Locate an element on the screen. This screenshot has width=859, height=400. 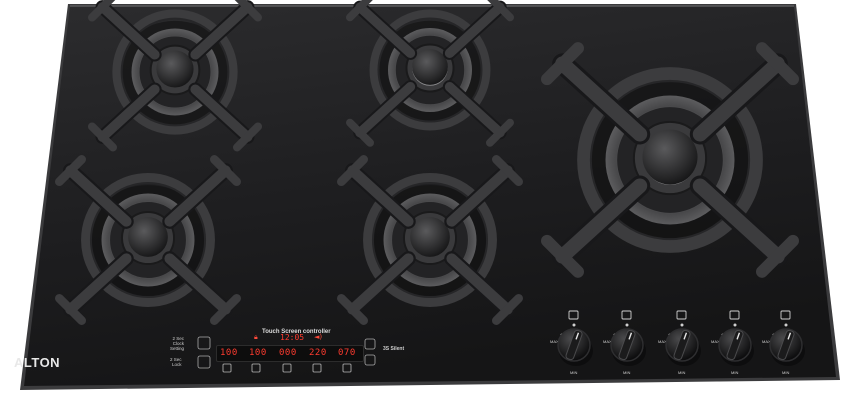
burner-front-left is located at coordinates (148, 240).